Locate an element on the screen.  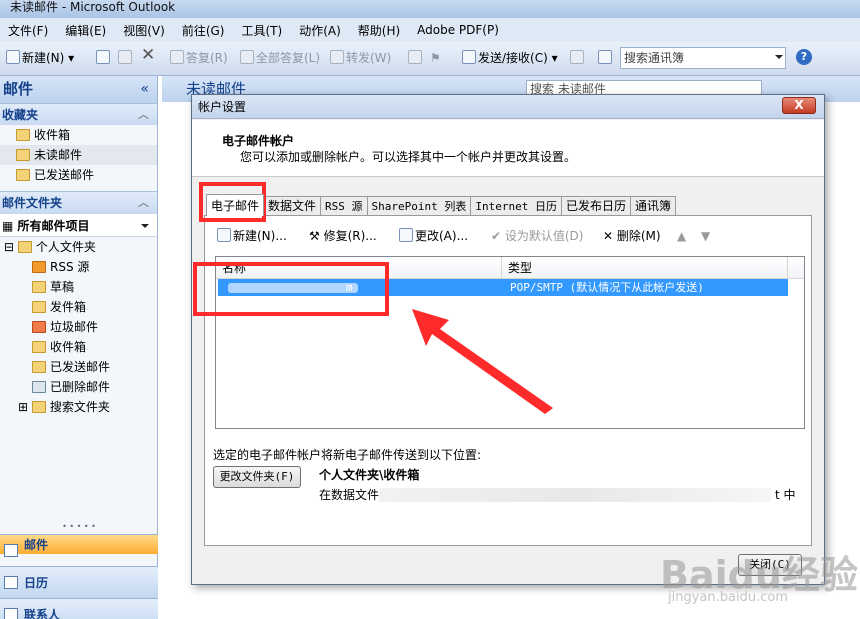
annotation-arrow is located at coordinates (482, 361).